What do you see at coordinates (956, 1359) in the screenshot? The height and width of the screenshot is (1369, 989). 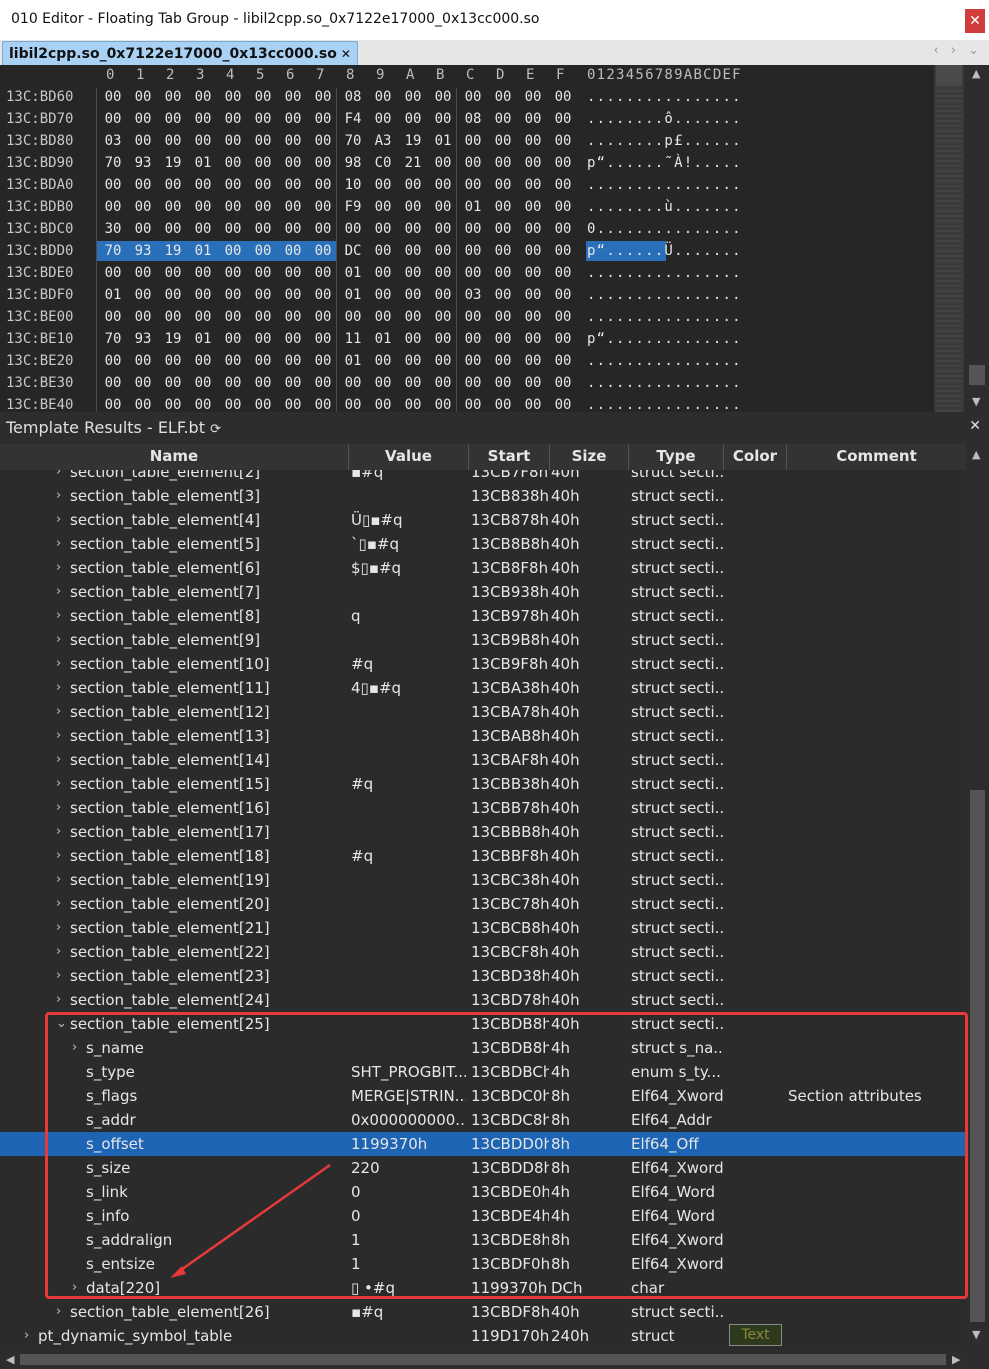 I see `scroll-right-icon: ▶` at bounding box center [956, 1359].